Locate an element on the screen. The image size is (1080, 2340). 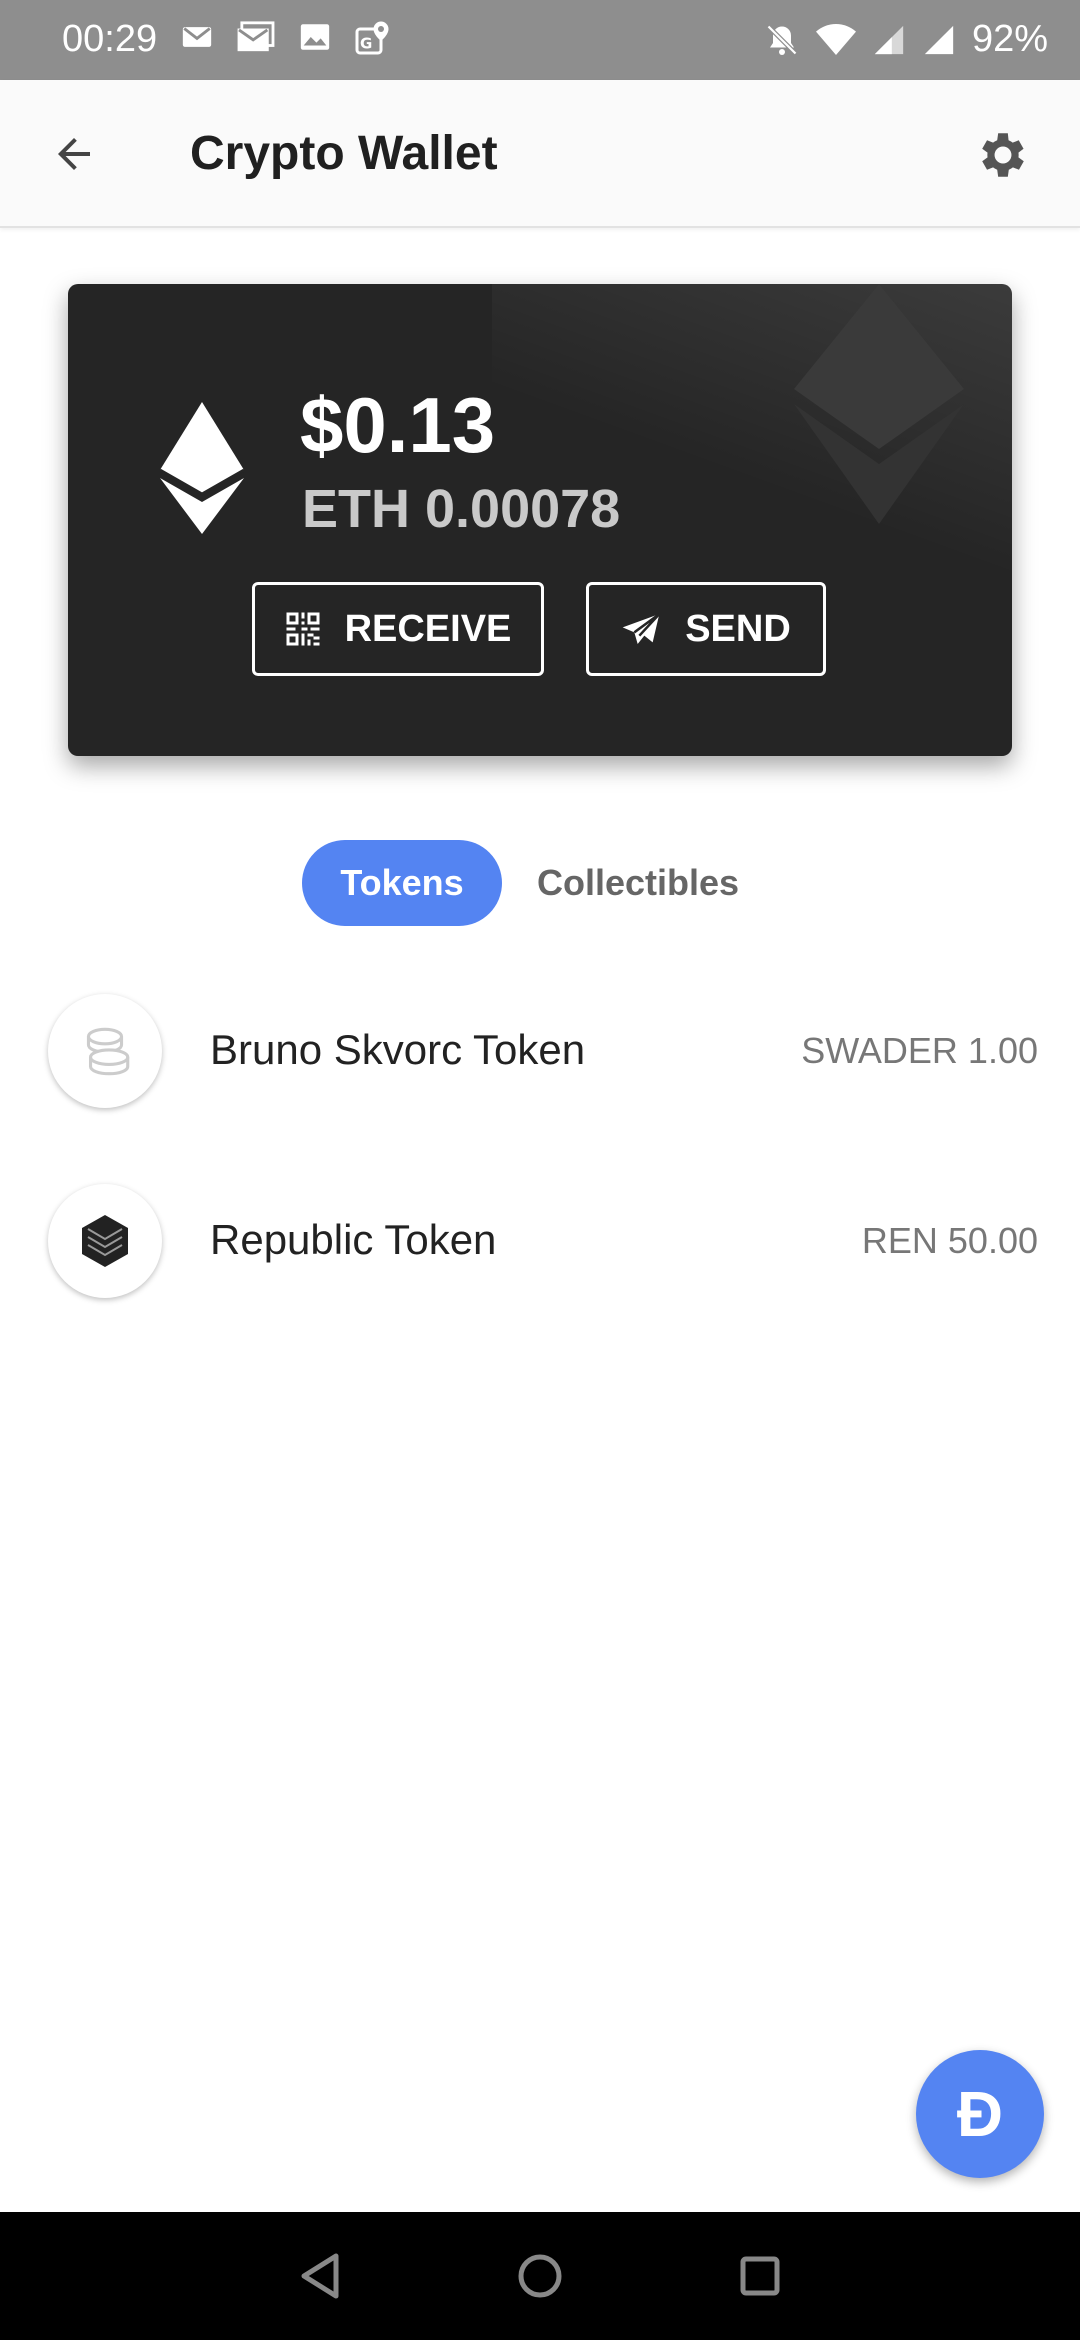
image-icon is located at coordinates (315, 37).